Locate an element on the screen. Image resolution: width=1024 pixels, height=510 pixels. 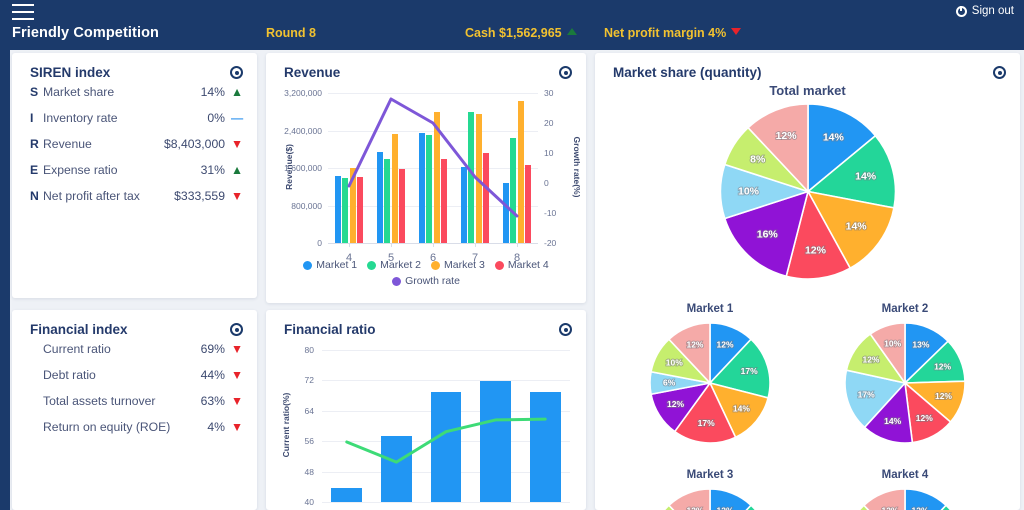
kpi-row: Debt ratio 44% ▼ is located at coordinates (136, 375).